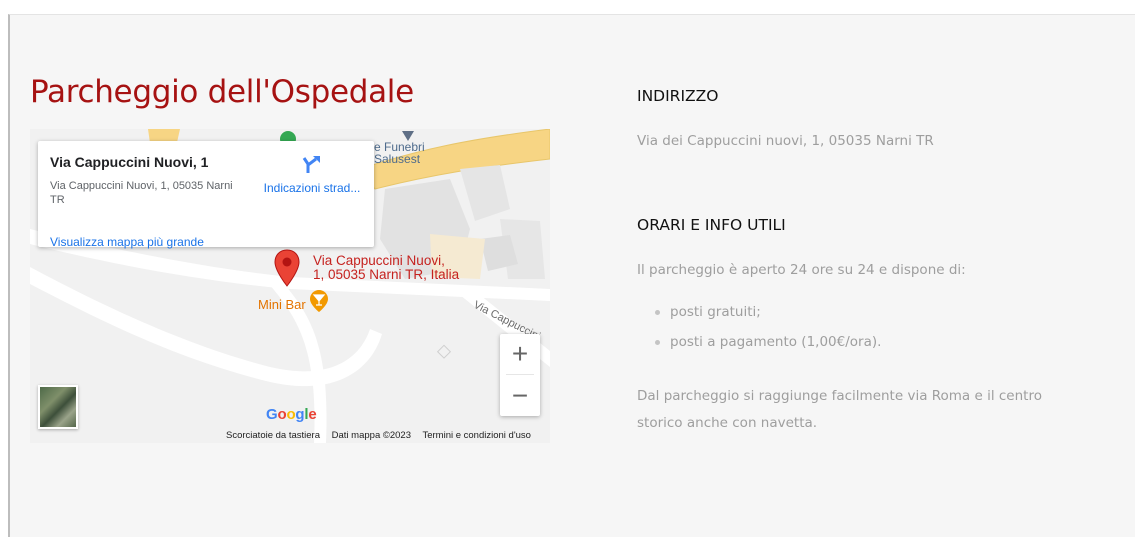 Image resolution: width=1135 pixels, height=537 pixels. Describe the element at coordinates (319, 301) in the screenshot. I see `bar-icon` at that location.